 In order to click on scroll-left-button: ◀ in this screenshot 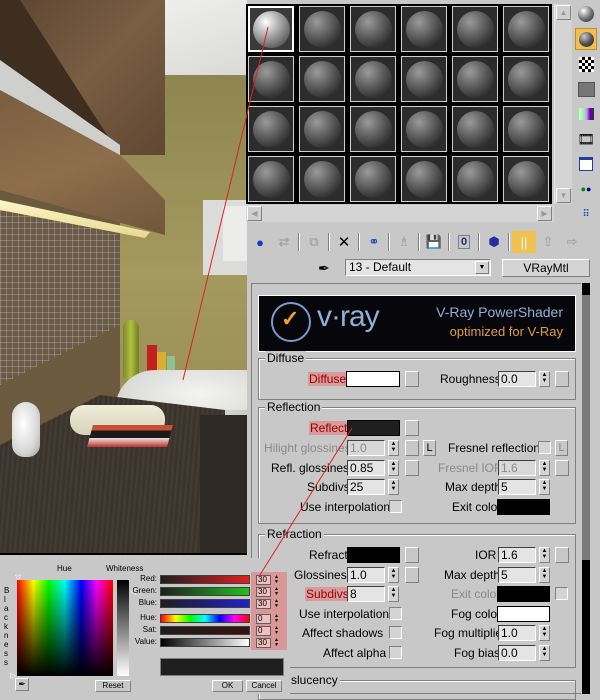, I will do `click(254, 213)`.